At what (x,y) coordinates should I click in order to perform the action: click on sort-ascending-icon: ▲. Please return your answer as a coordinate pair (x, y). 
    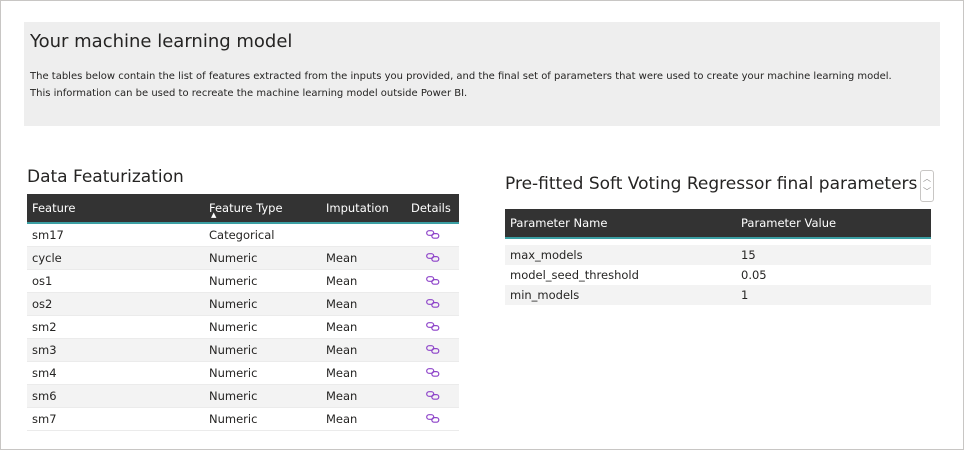
    Looking at the image, I should click on (214, 215).